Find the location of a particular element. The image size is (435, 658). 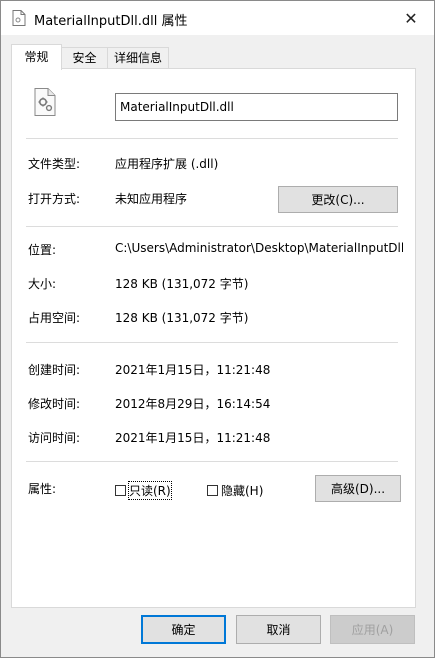

file-name-input: MaterialInputDll.dll is located at coordinates (256, 107).